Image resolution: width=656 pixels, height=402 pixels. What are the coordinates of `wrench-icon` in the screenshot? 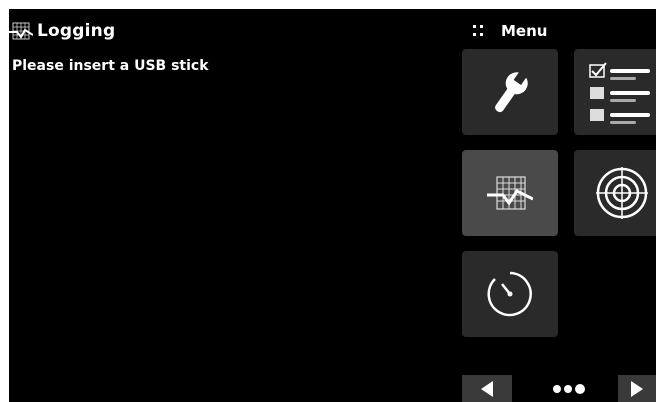 It's located at (511, 91).